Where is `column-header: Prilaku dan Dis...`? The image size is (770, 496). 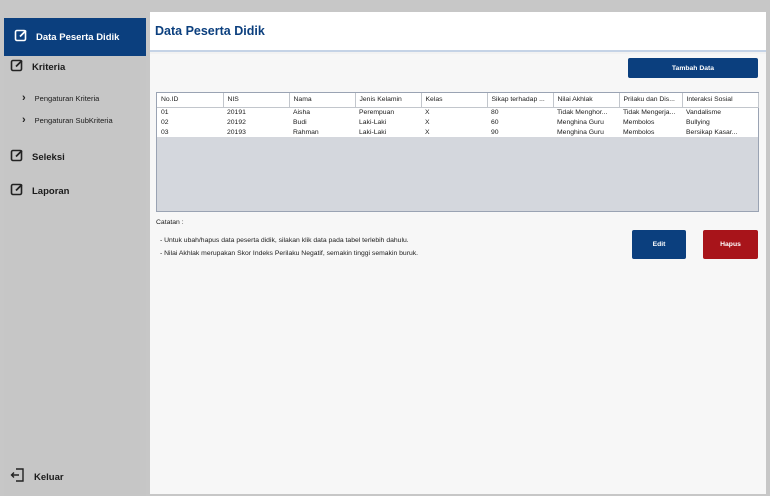 column-header: Prilaku dan Dis... is located at coordinates (651, 100).